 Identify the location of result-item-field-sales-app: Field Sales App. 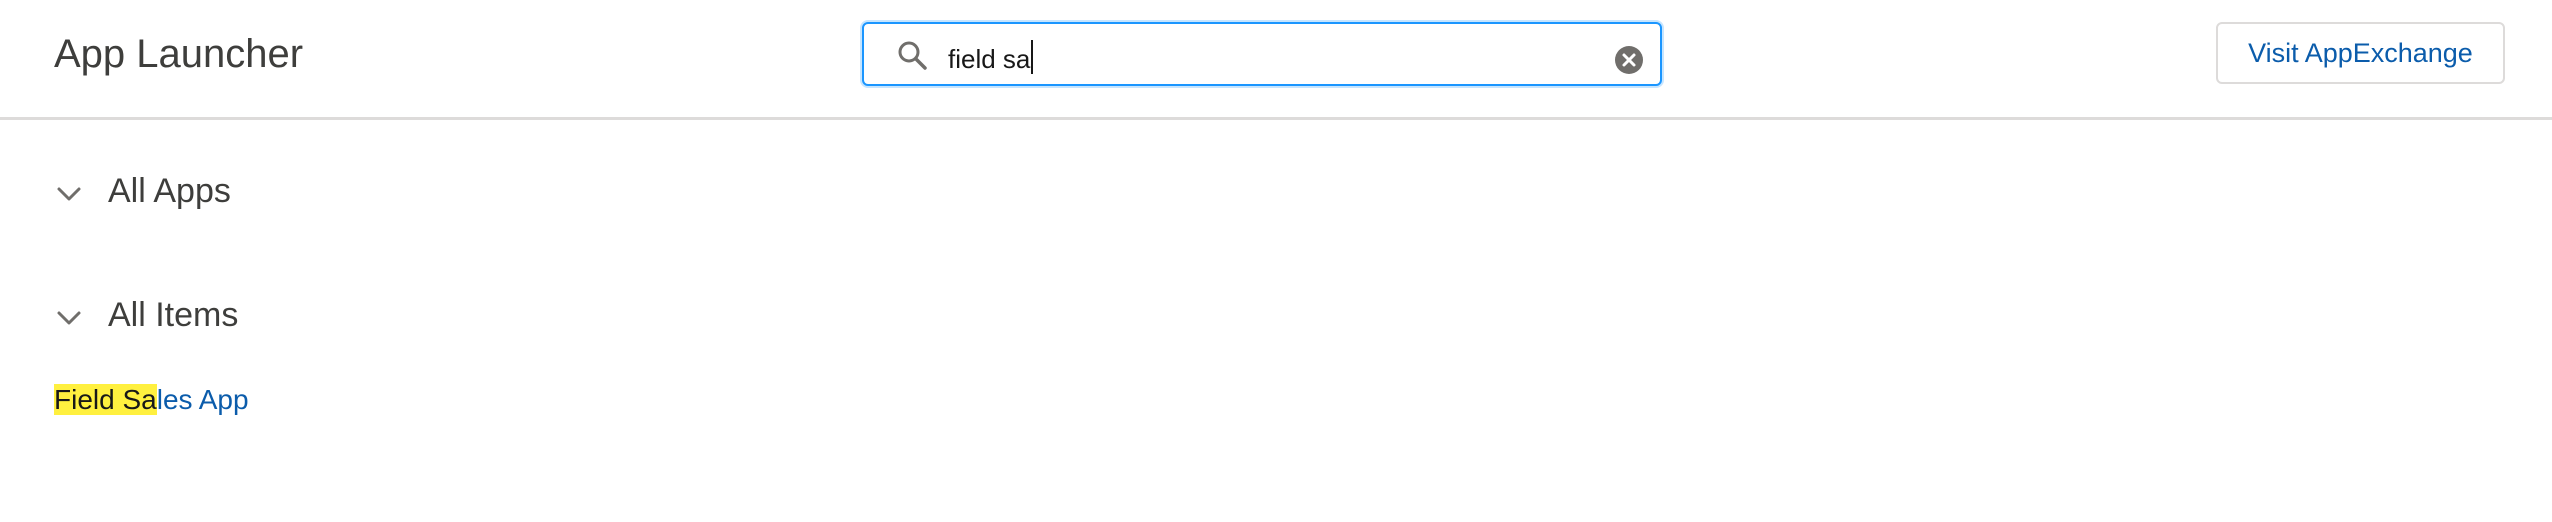
(151, 400).